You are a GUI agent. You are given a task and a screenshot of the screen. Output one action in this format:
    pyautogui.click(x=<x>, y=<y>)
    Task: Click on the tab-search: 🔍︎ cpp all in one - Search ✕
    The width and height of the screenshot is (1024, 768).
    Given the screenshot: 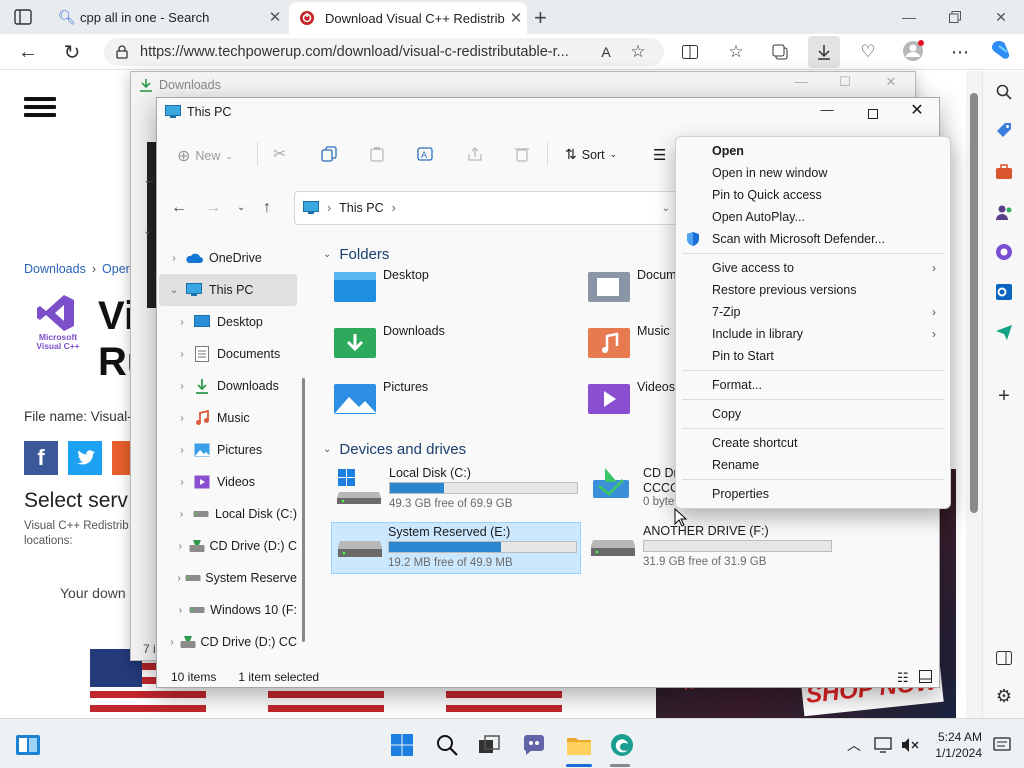 What is the action you would take?
    pyautogui.click(x=167, y=17)
    